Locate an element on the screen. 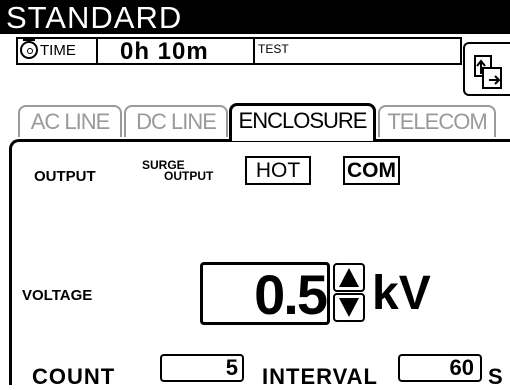  voltage-unit: kV is located at coordinates (401, 293).